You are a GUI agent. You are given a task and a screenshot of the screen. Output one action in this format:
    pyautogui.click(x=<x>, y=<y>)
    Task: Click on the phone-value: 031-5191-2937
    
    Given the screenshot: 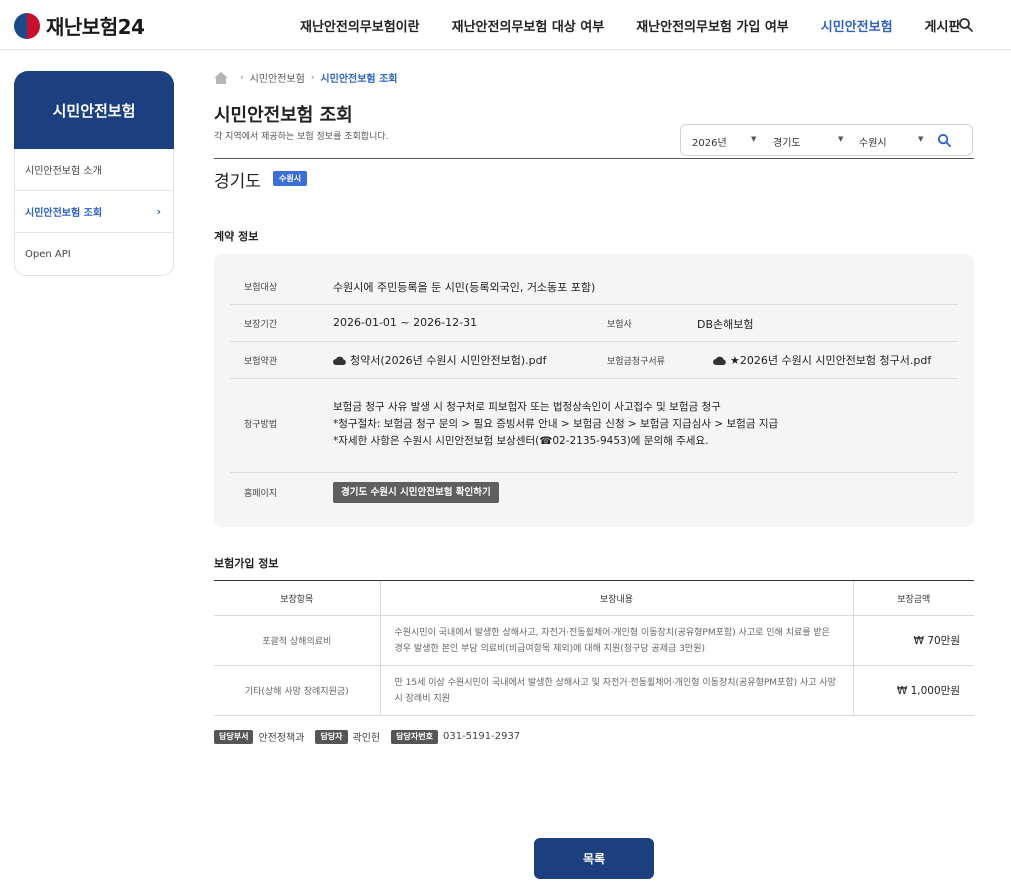 What is the action you would take?
    pyautogui.click(x=481, y=736)
    